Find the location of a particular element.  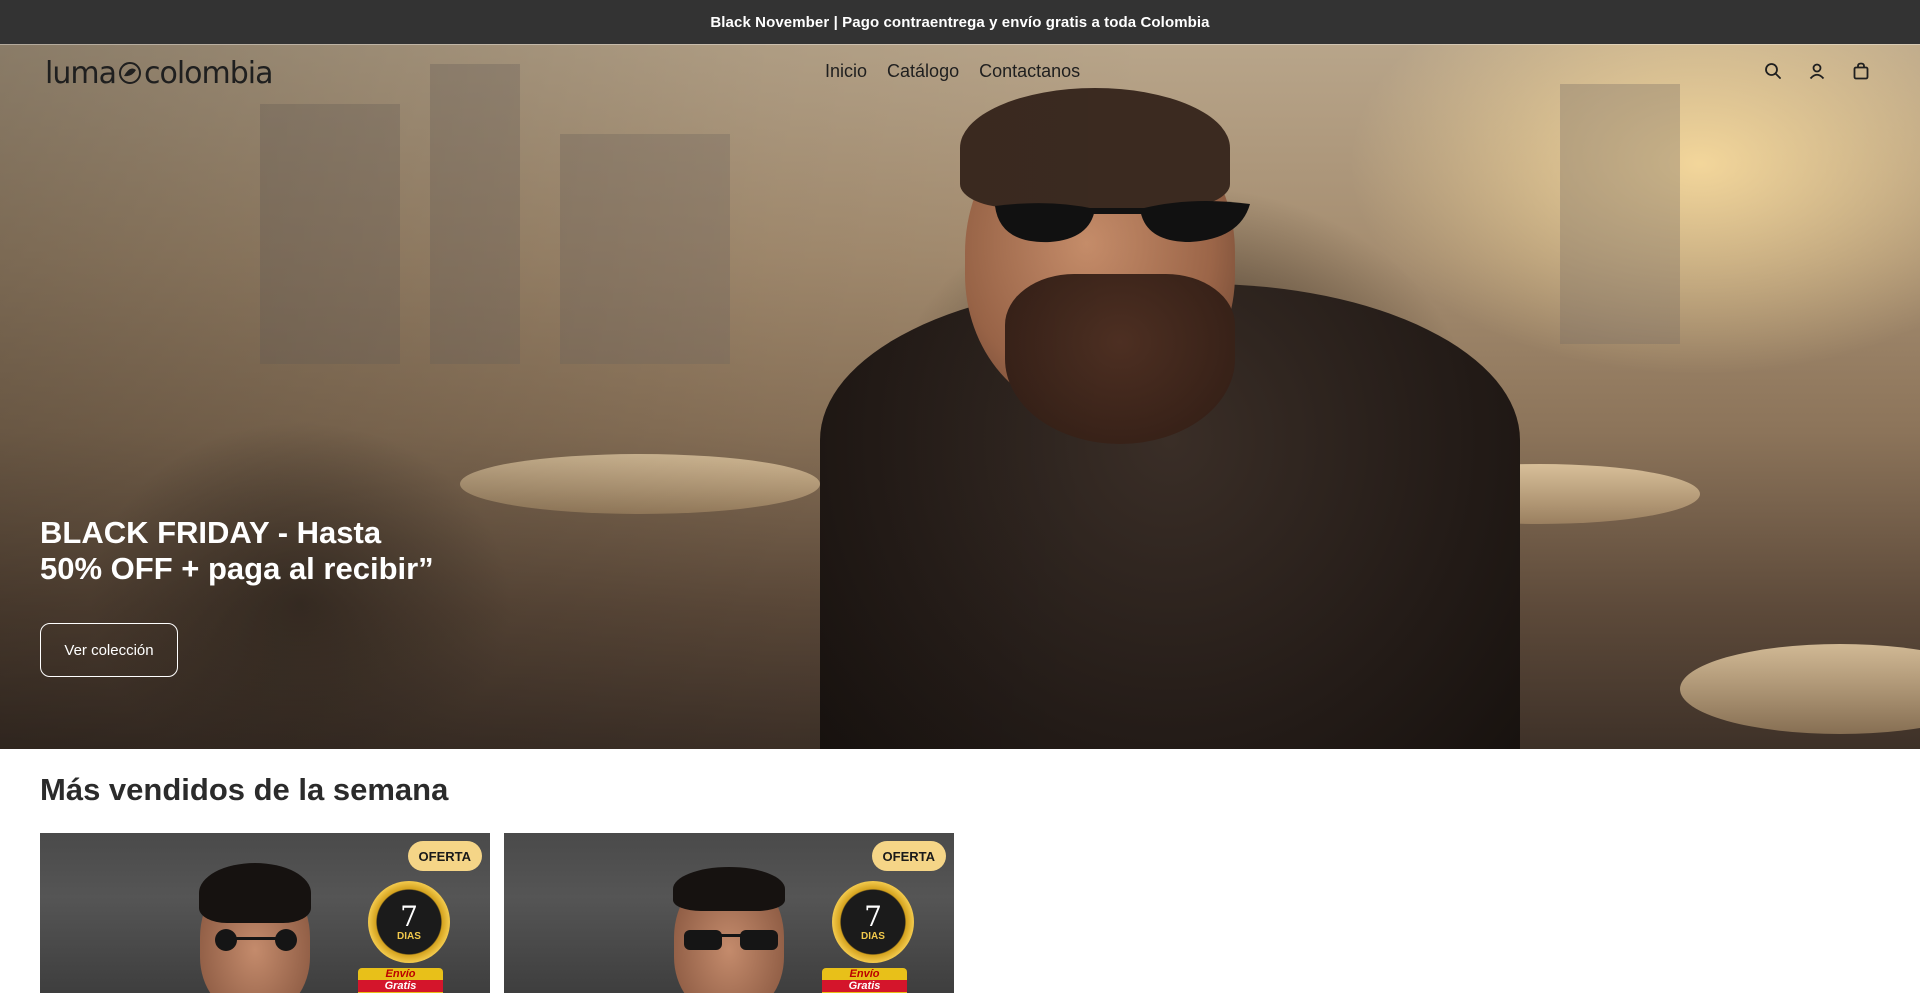

logo-text-right: colombia is located at coordinates (208, 73).